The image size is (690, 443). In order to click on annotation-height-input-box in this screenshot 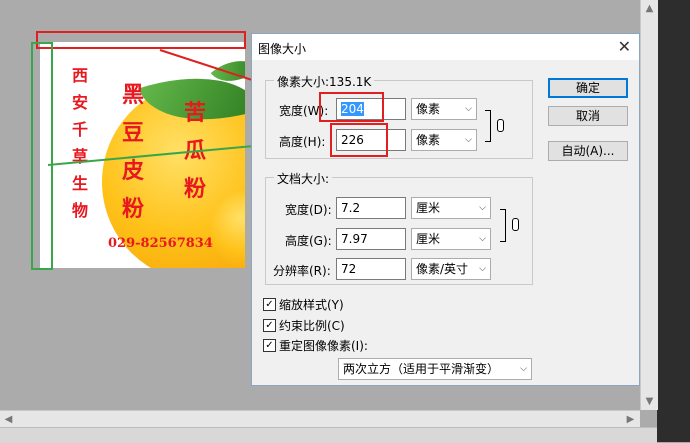, I will do `click(359, 140)`.